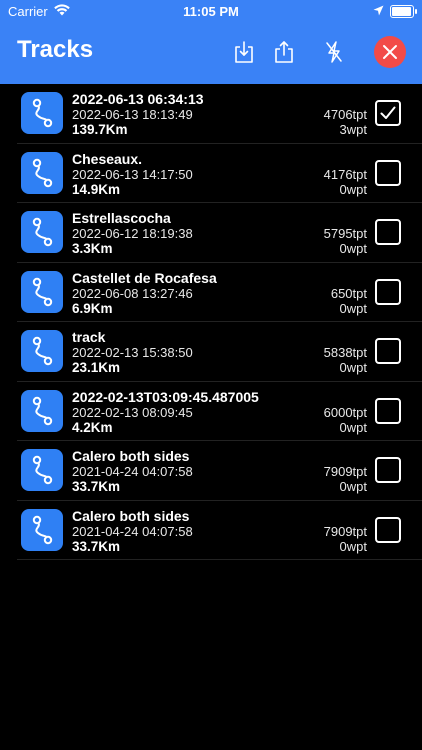  I want to click on track-points: 6000tpt, so click(345, 412).